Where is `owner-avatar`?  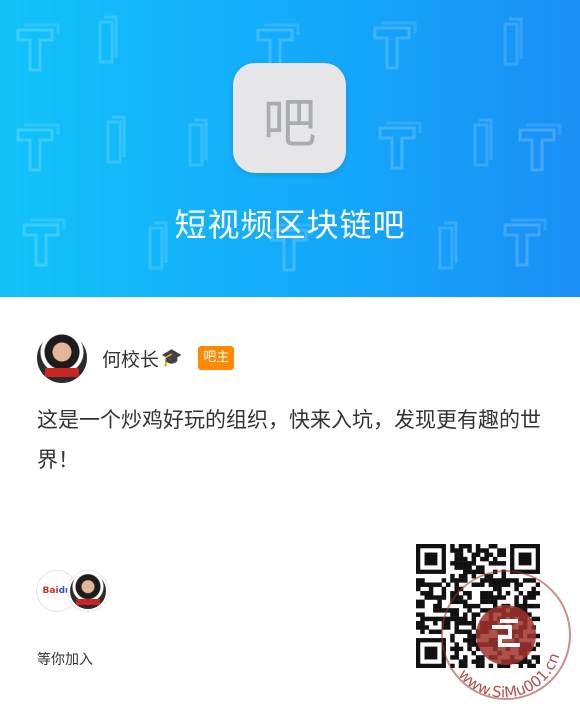 owner-avatar is located at coordinates (62, 358).